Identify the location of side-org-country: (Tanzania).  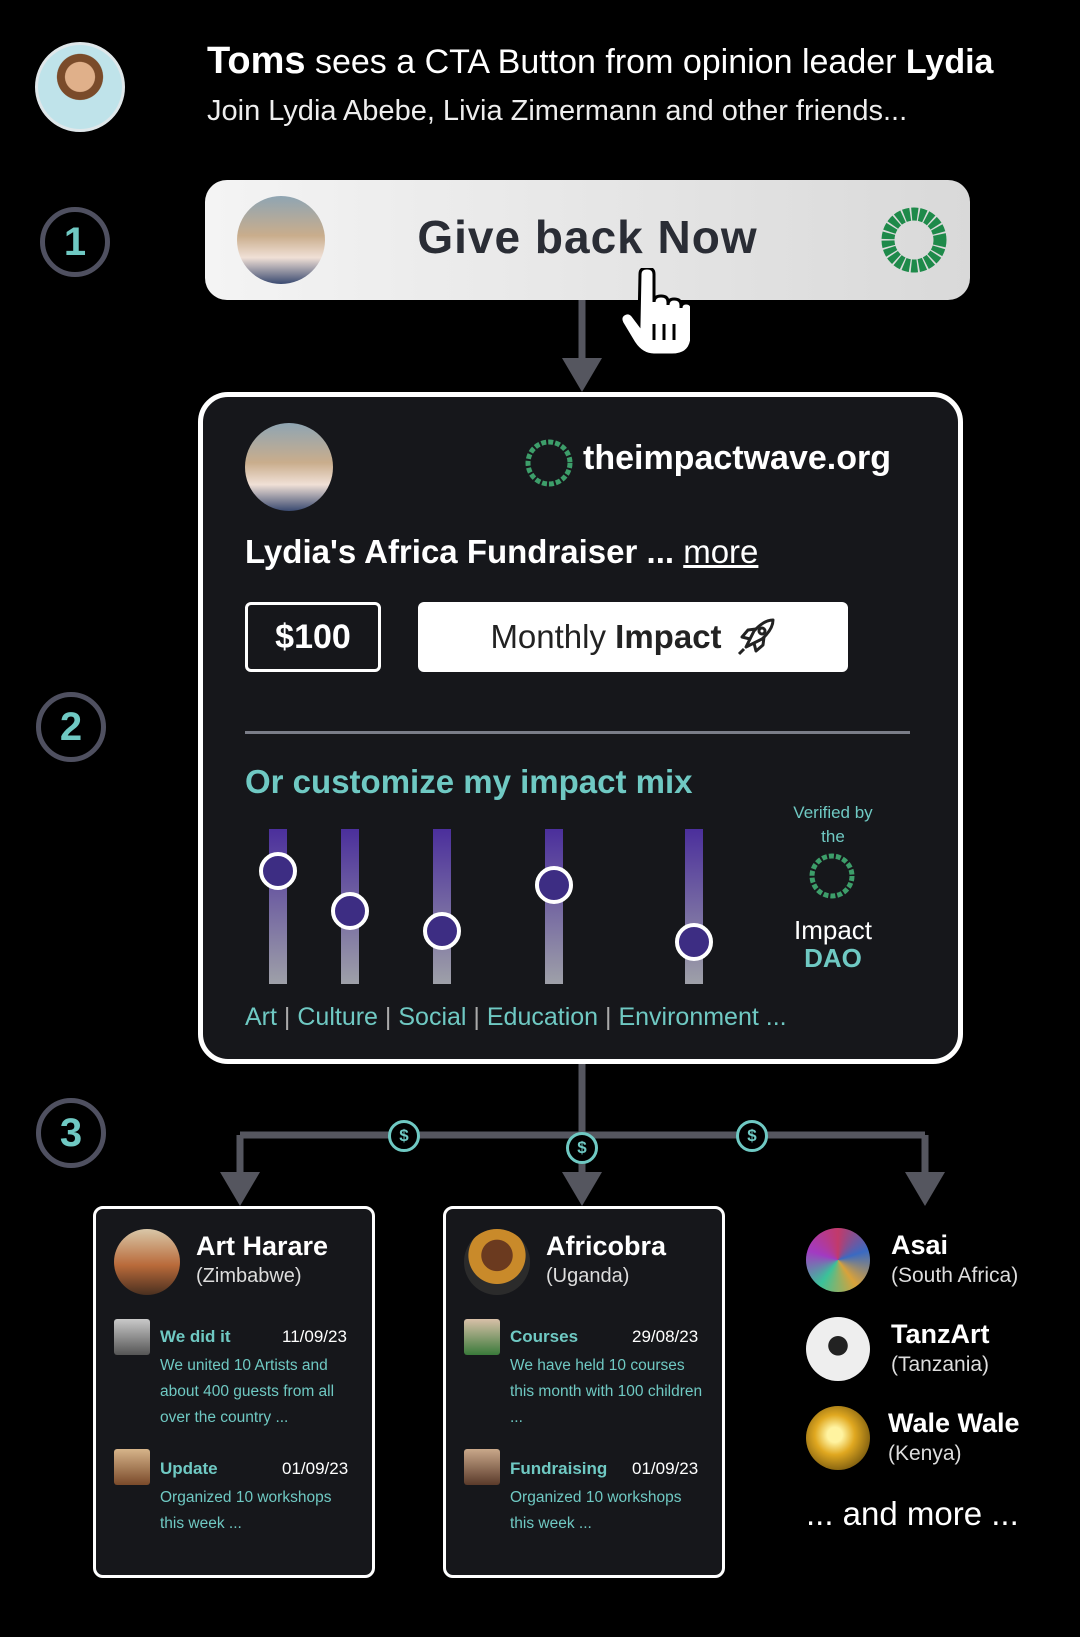
(940, 1364).